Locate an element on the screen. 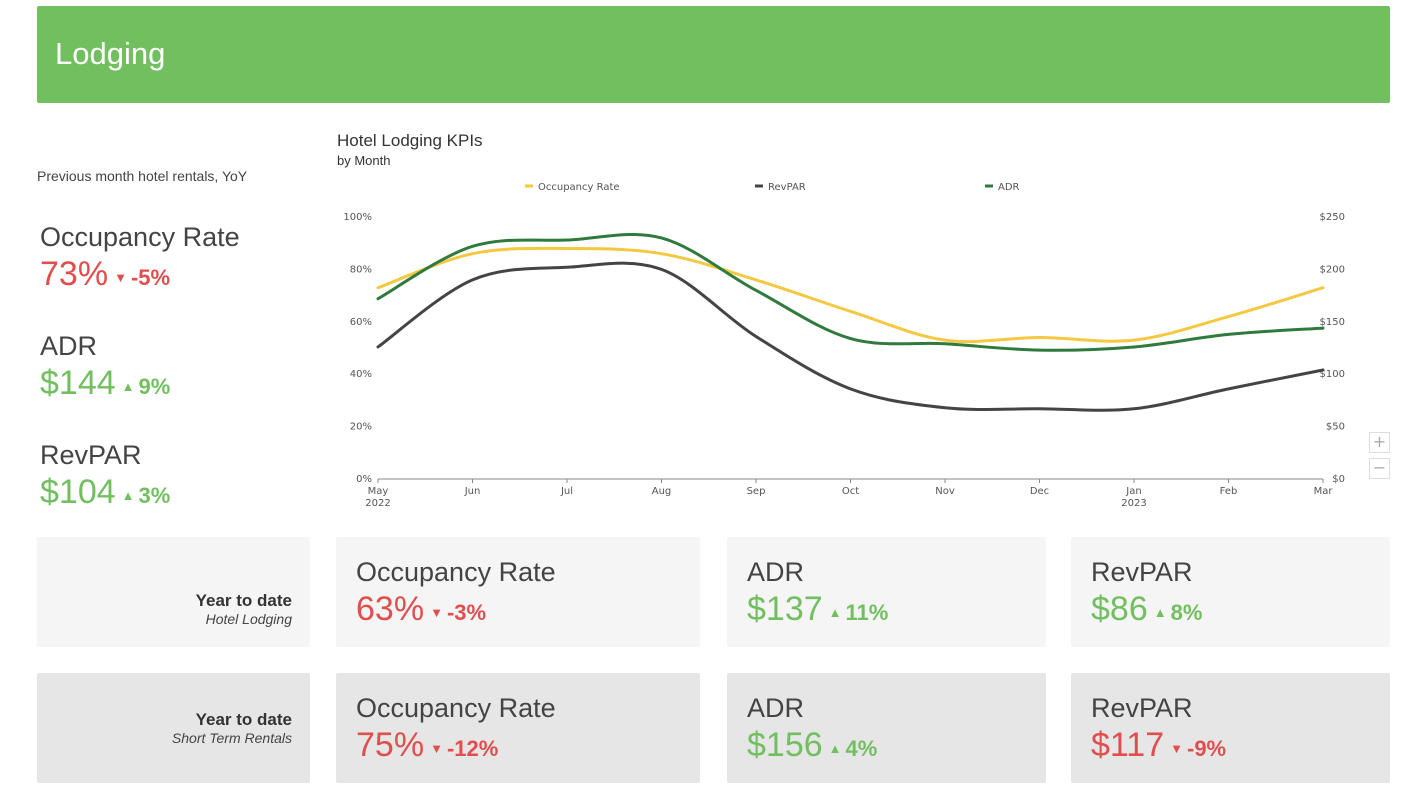 Image resolution: width=1425 pixels, height=801 pixels. kpi-delta: -12% is located at coordinates (472, 748).